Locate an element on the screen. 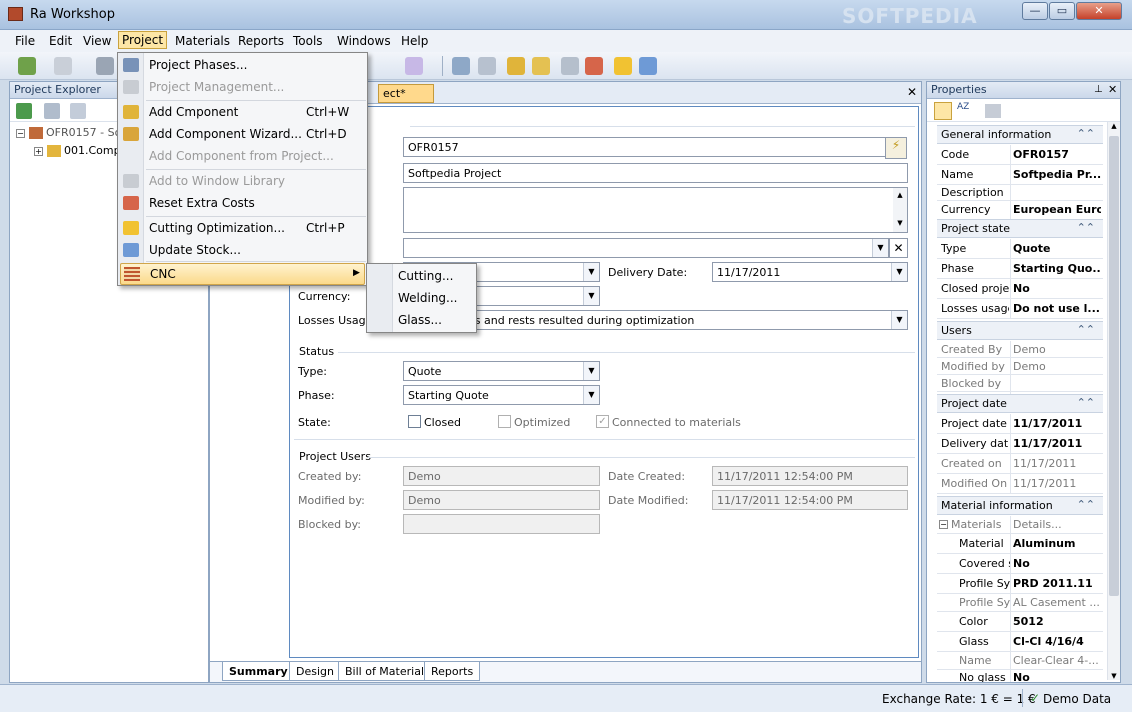  print-icon is located at coordinates (414, 66).